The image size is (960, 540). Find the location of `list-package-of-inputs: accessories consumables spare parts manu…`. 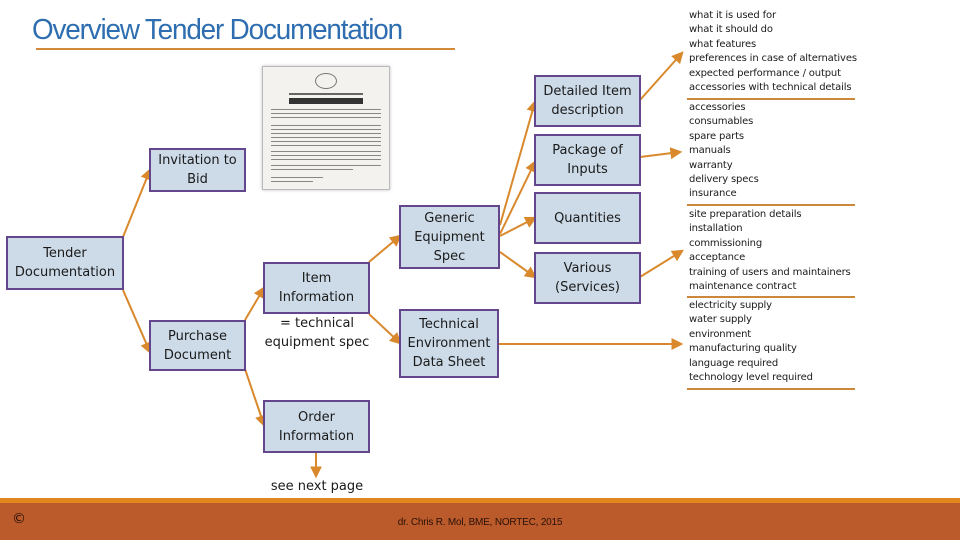

list-package-of-inputs: accessories consumables spare parts manu… is located at coordinates (779, 151).